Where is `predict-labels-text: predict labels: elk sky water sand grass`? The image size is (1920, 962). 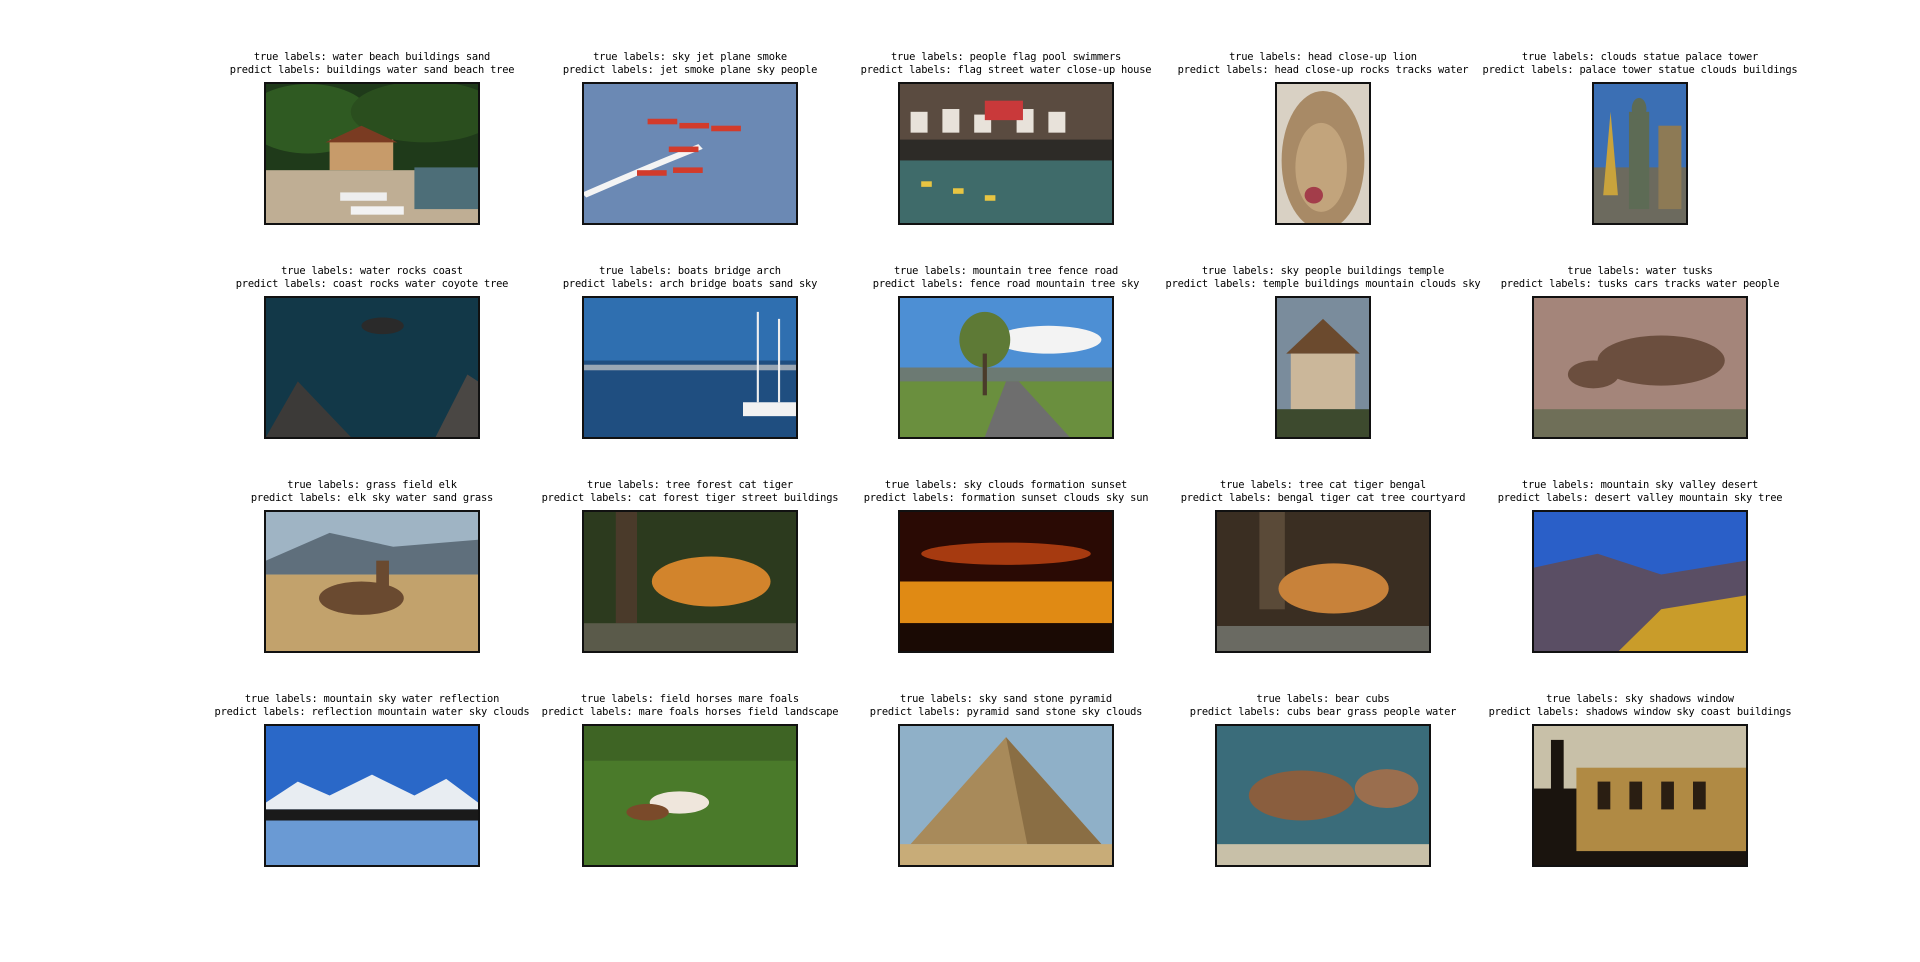
predict-labels-text: predict labels: elk sky water sand grass is located at coordinates (372, 498).